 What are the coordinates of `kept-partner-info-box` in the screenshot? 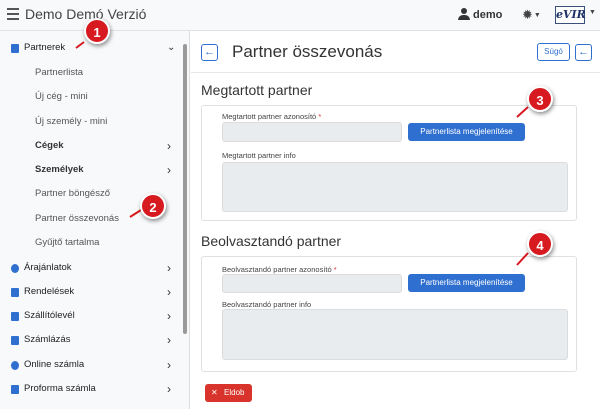 It's located at (395, 187).